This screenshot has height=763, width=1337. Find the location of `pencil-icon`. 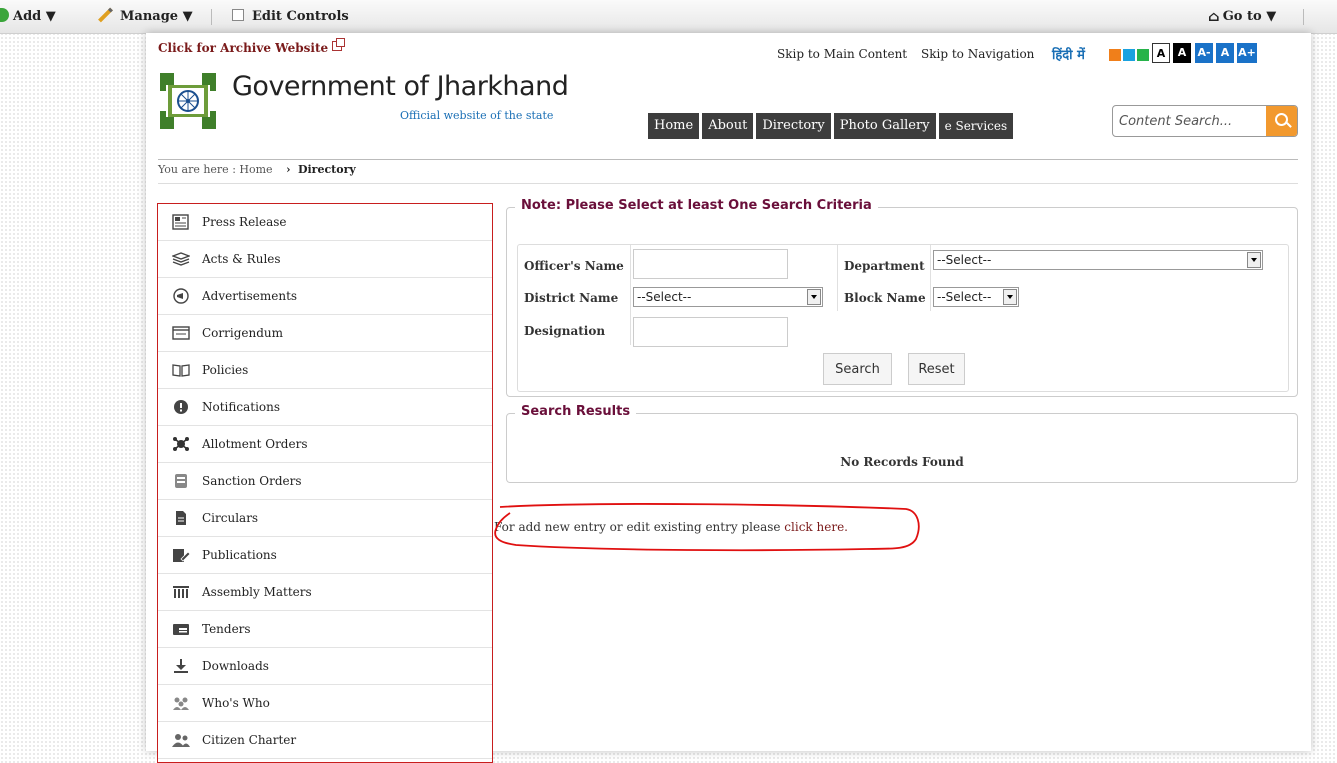

pencil-icon is located at coordinates (105, 15).